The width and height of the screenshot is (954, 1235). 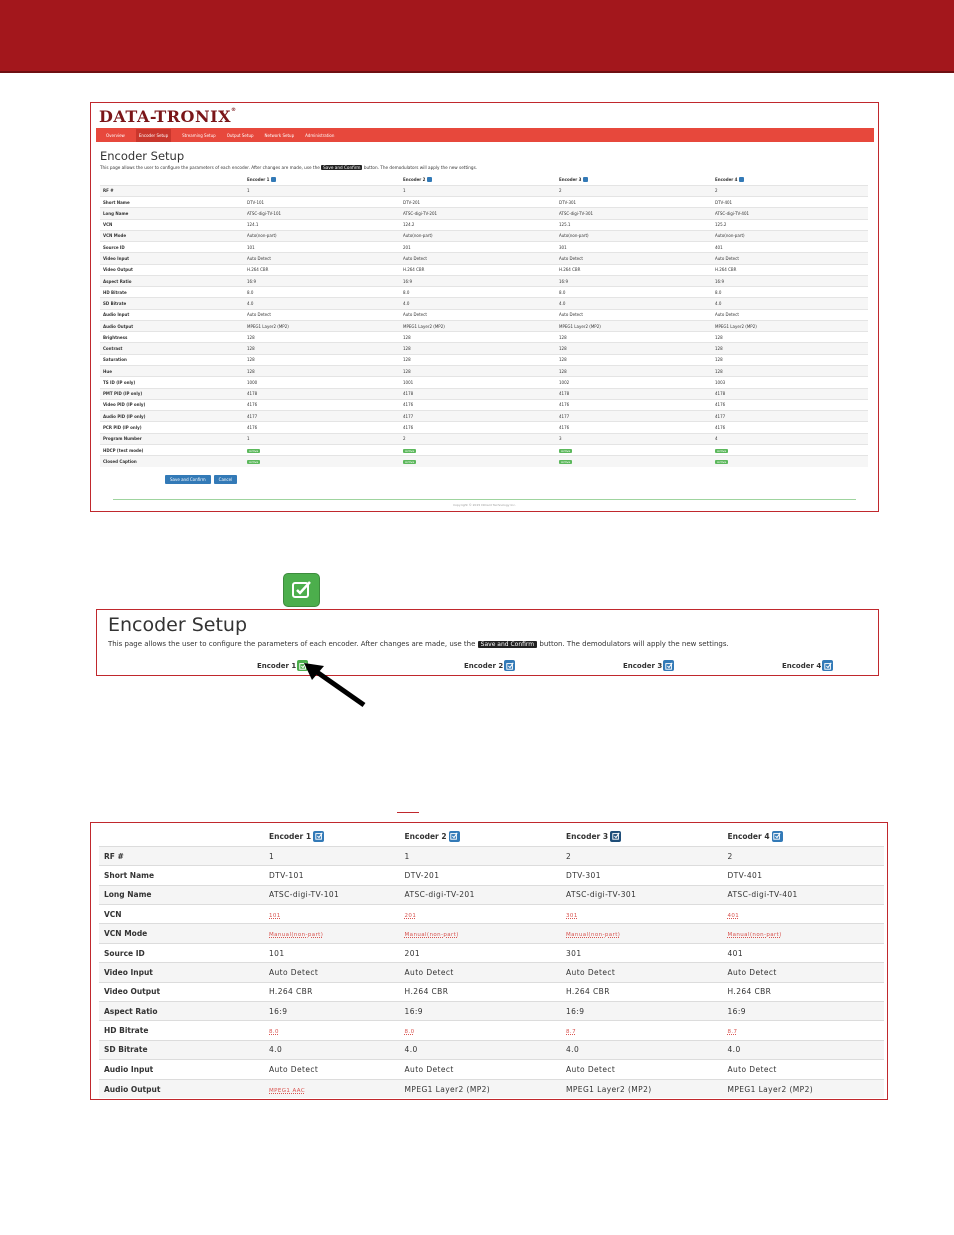 What do you see at coordinates (181, 875) in the screenshot?
I see `row-label: Short Name` at bounding box center [181, 875].